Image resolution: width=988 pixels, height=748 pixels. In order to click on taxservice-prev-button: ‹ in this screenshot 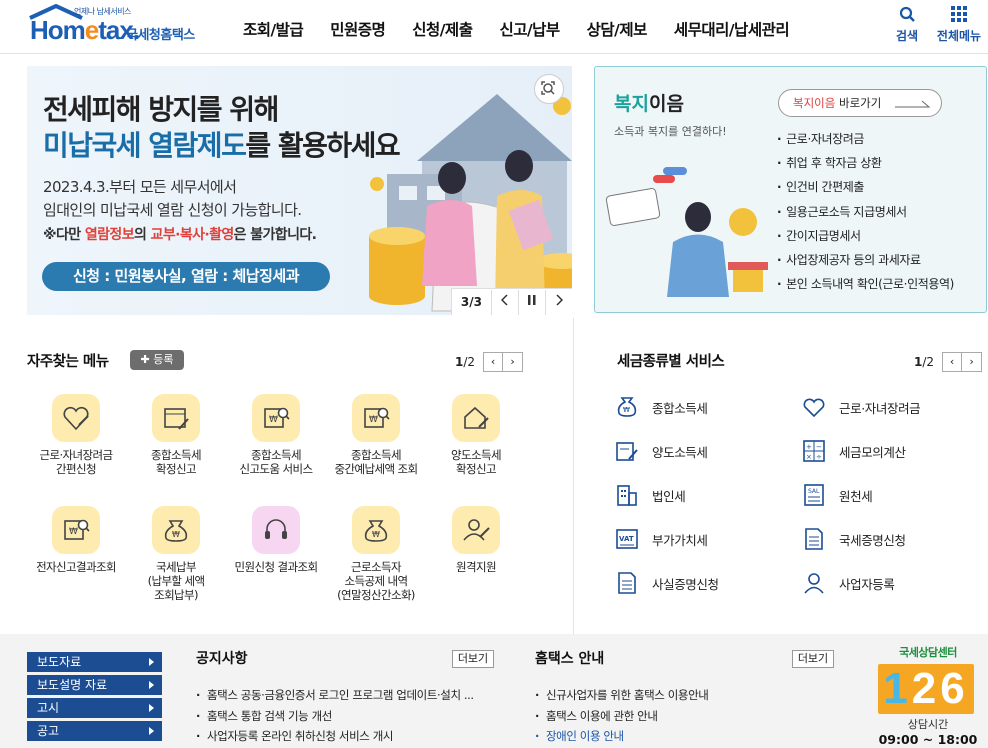, I will do `click(952, 362)`.